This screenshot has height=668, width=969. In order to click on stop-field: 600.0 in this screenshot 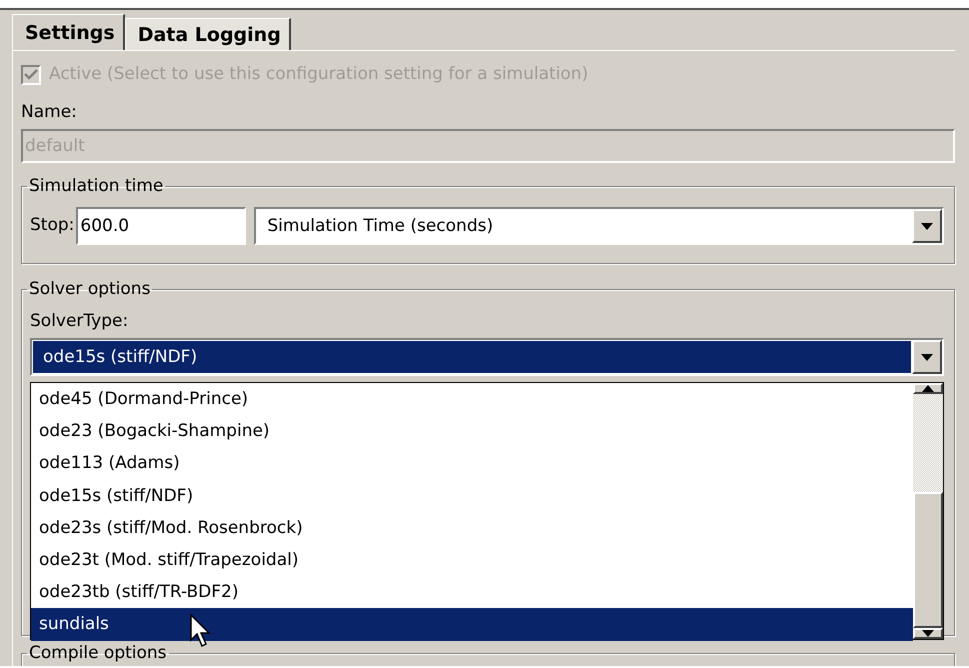, I will do `click(161, 226)`.